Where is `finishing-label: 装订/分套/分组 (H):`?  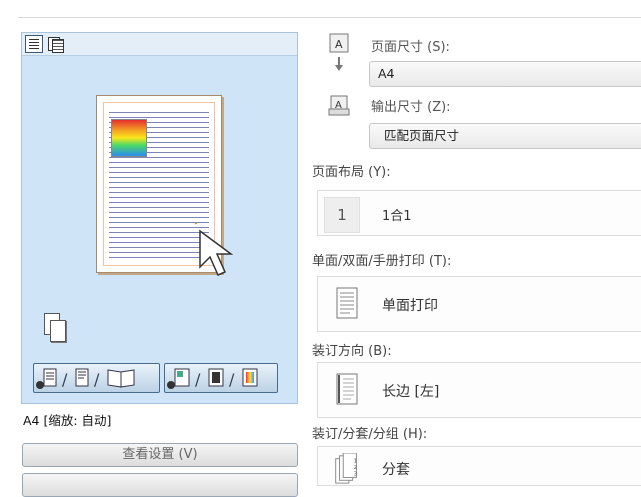 finishing-label: 装订/分套/分组 (H): is located at coordinates (370, 434).